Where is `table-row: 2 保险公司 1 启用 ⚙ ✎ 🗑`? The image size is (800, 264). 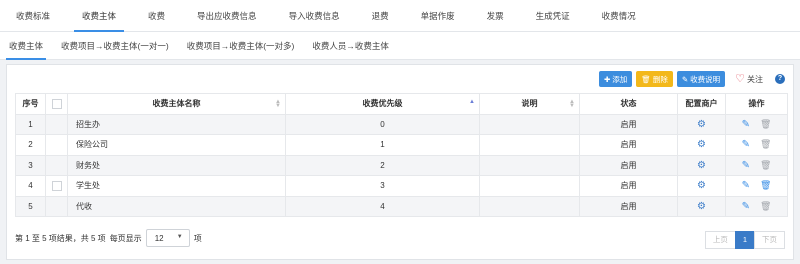 table-row: 2 保险公司 1 启用 ⚙ ✎ 🗑 is located at coordinates (401, 145).